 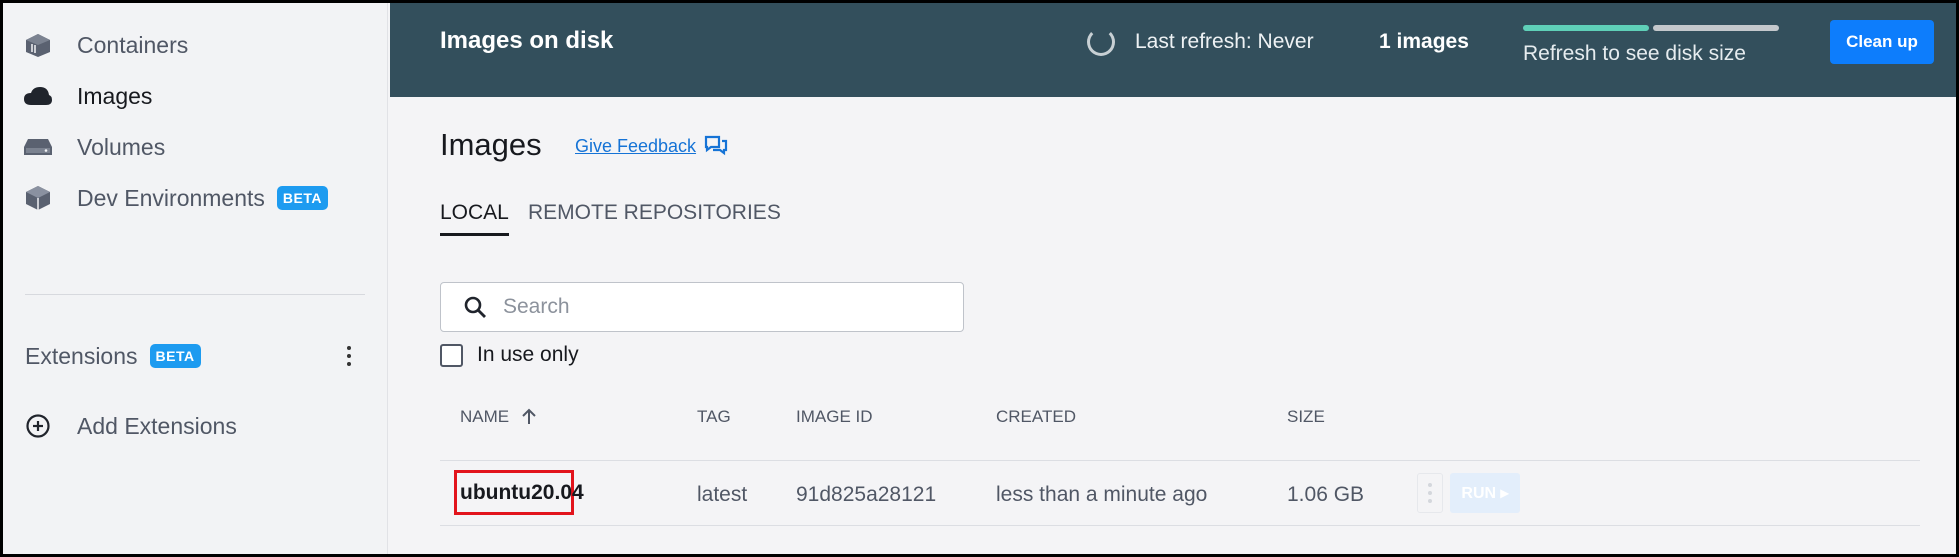 I want to click on sidebar-item-containers: Containers, so click(x=104, y=45).